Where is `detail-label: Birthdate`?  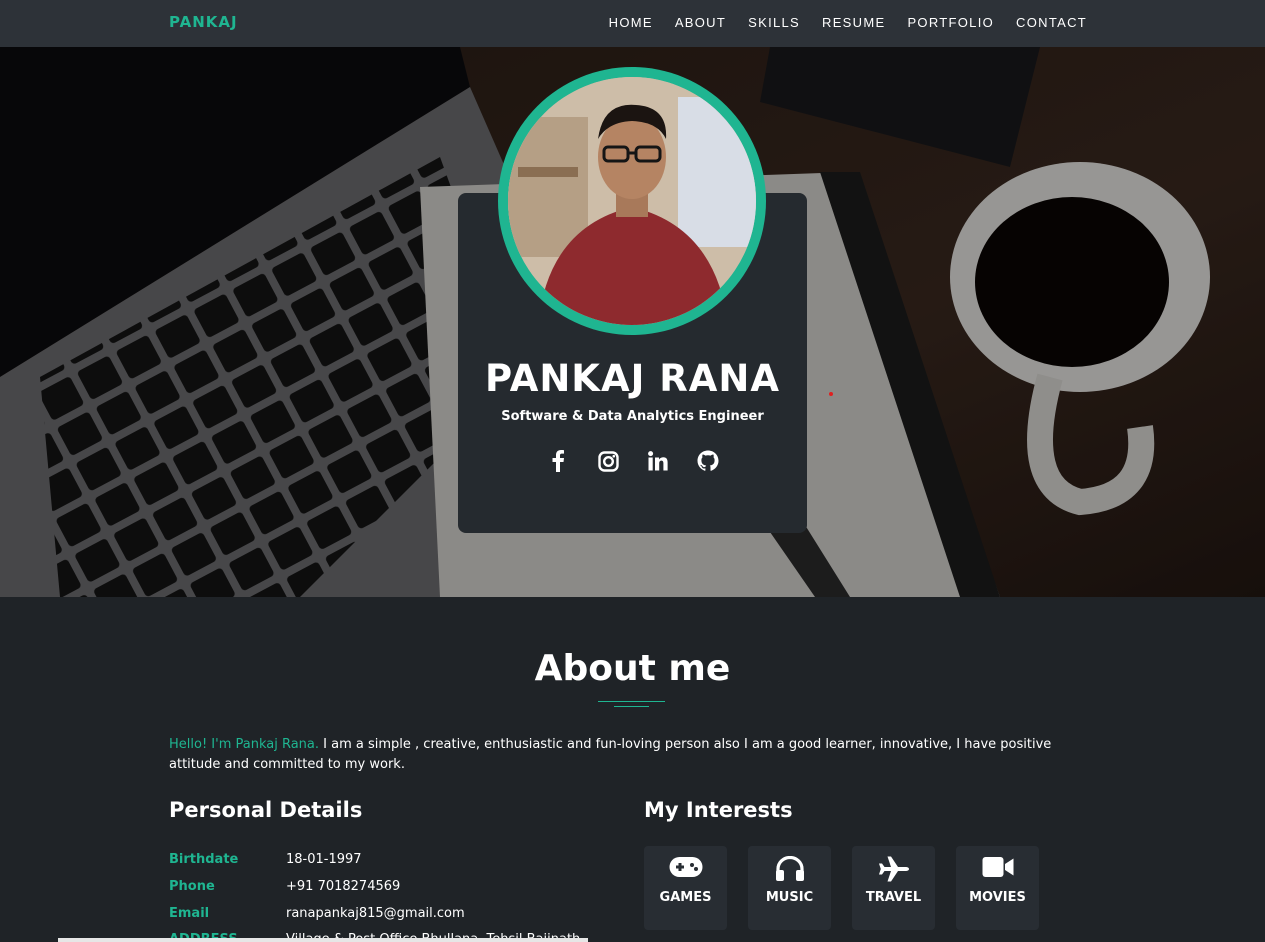 detail-label: Birthdate is located at coordinates (204, 859).